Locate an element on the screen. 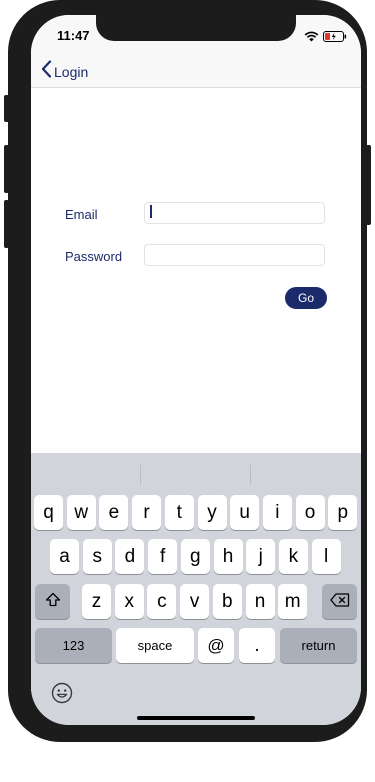 The height and width of the screenshot is (782, 375). key-y: y is located at coordinates (212, 512).